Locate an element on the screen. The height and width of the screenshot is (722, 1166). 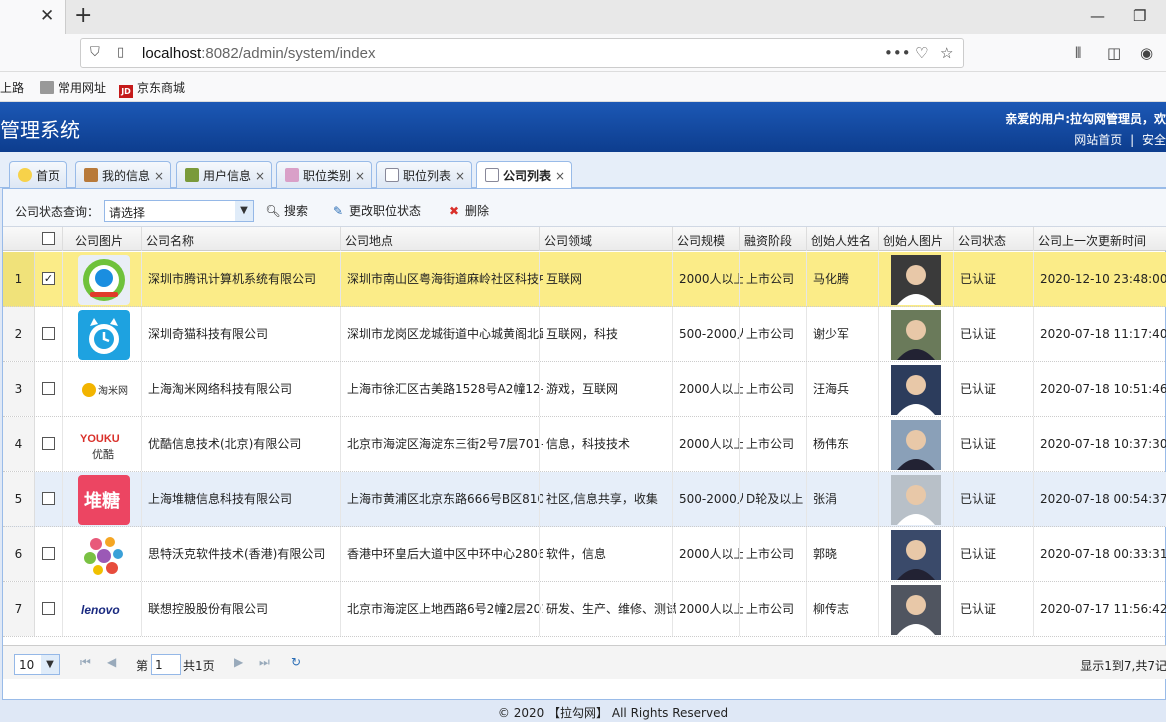
jd-icon: JD is located at coordinates (126, 91).